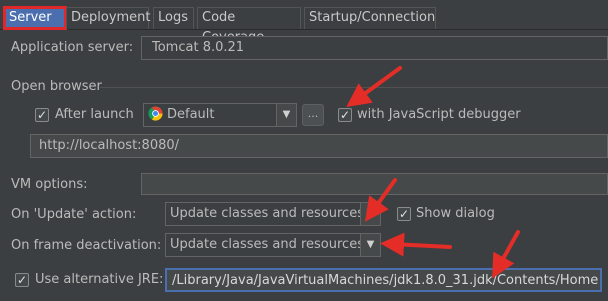  I want to click on arrow-to-js-debugger, so click(374, 87).